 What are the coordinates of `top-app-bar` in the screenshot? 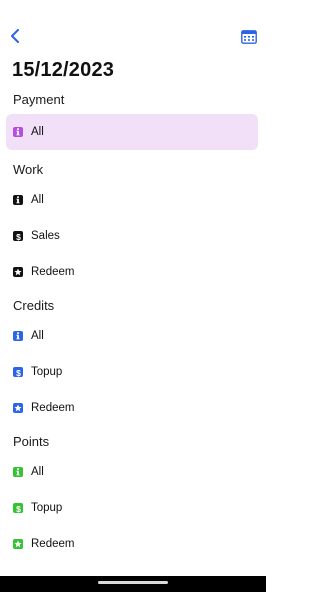 It's located at (133, 27).